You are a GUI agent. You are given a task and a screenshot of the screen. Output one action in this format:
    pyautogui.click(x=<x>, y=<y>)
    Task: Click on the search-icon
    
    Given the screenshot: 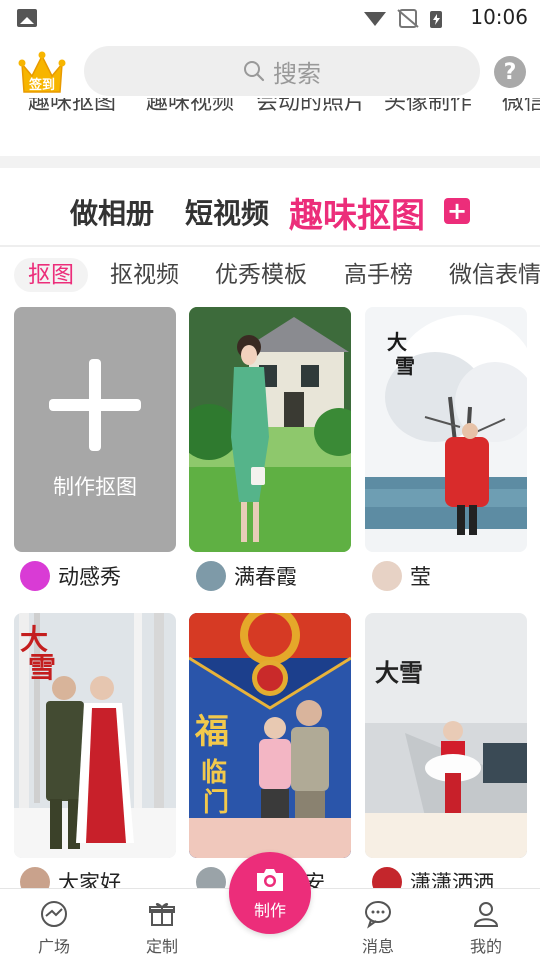 What is the action you would take?
    pyautogui.click(x=254, y=71)
    